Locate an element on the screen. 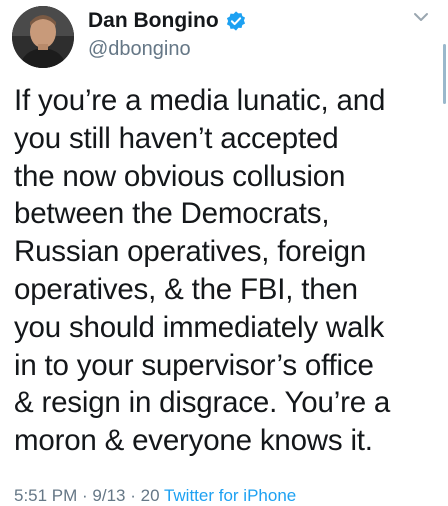 The height and width of the screenshot is (506, 448). avatar-image is located at coordinates (43, 37).